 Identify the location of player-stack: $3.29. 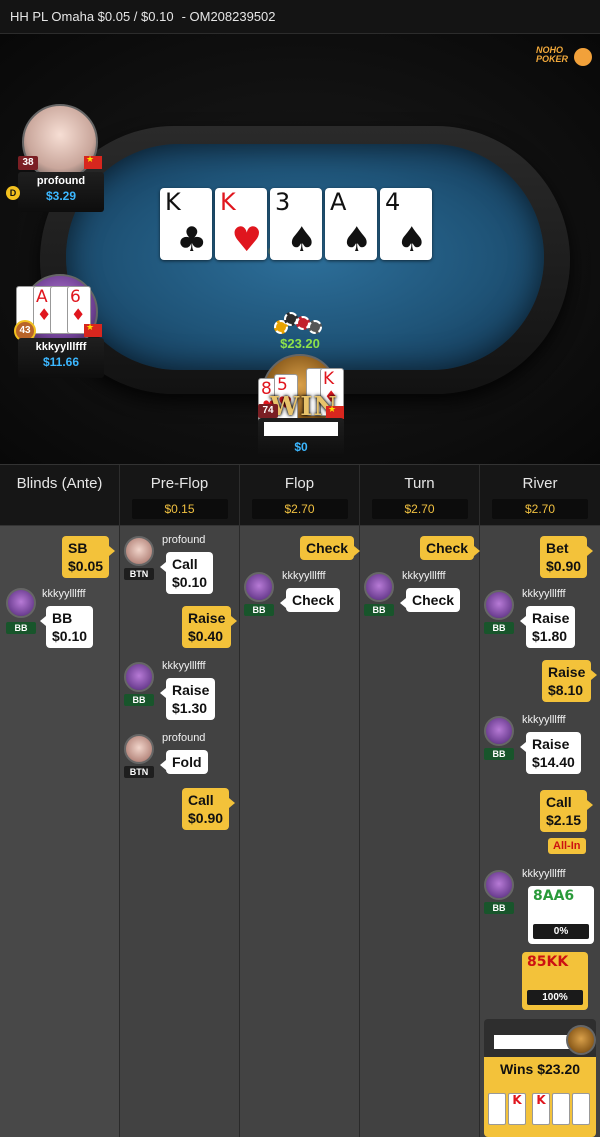
(61, 196).